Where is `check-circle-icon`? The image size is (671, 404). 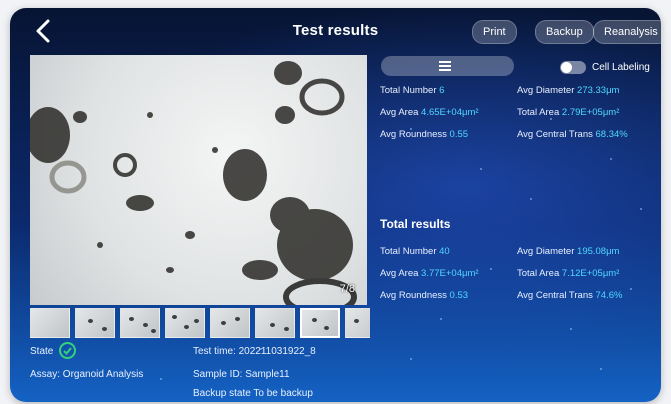
check-circle-icon is located at coordinates (67, 350).